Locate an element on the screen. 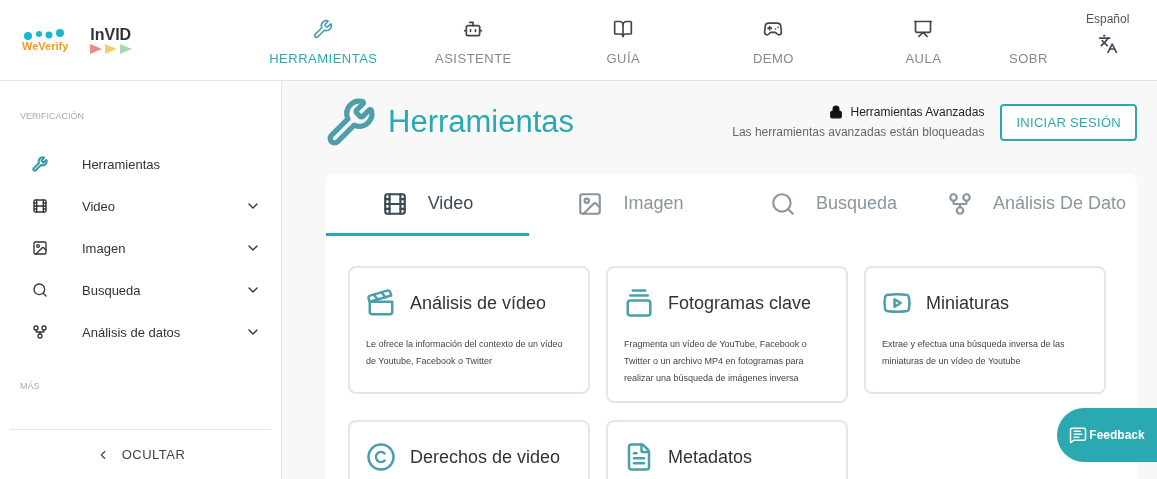  sidebar-item: Análisis de datos is located at coordinates (140, 332).